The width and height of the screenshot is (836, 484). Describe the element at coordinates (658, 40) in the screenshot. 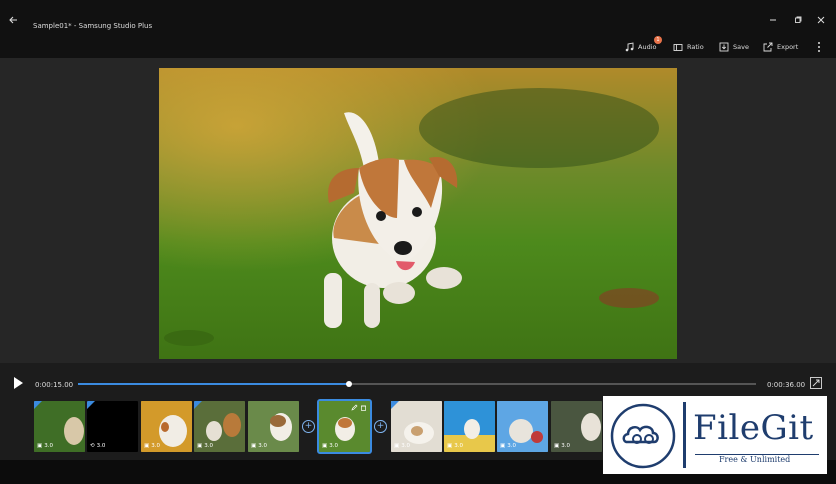

I see `audio-count-badge: 1` at that location.